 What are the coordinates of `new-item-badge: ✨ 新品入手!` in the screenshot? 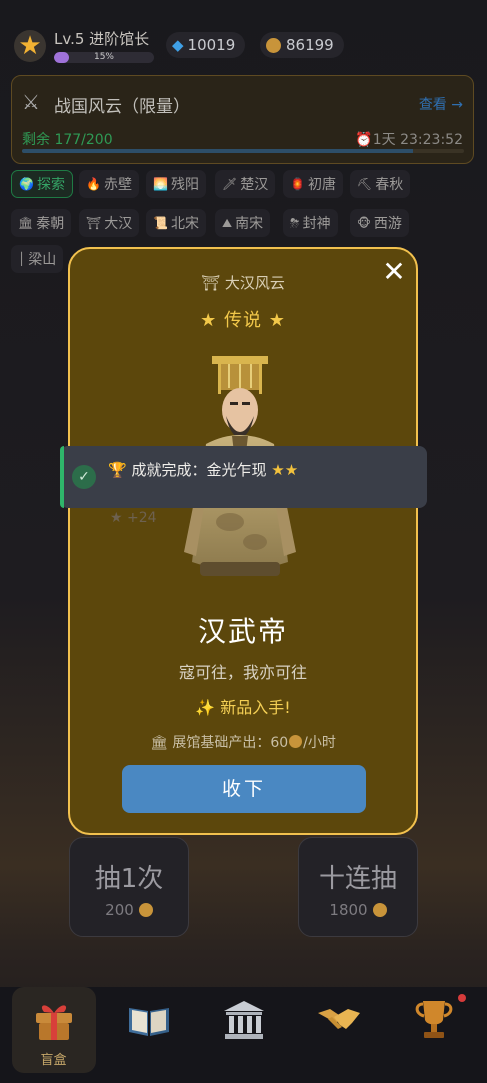 It's located at (243, 707).